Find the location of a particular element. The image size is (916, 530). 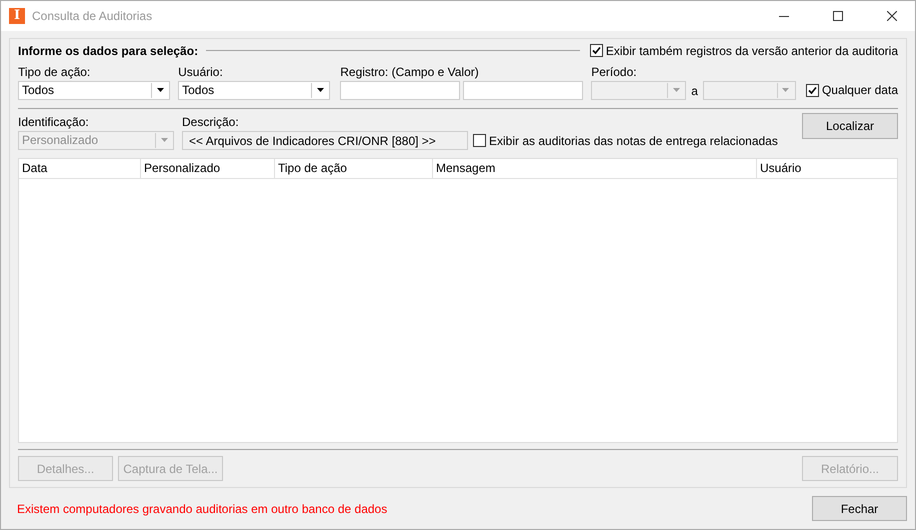

range-separator: a is located at coordinates (694, 91).